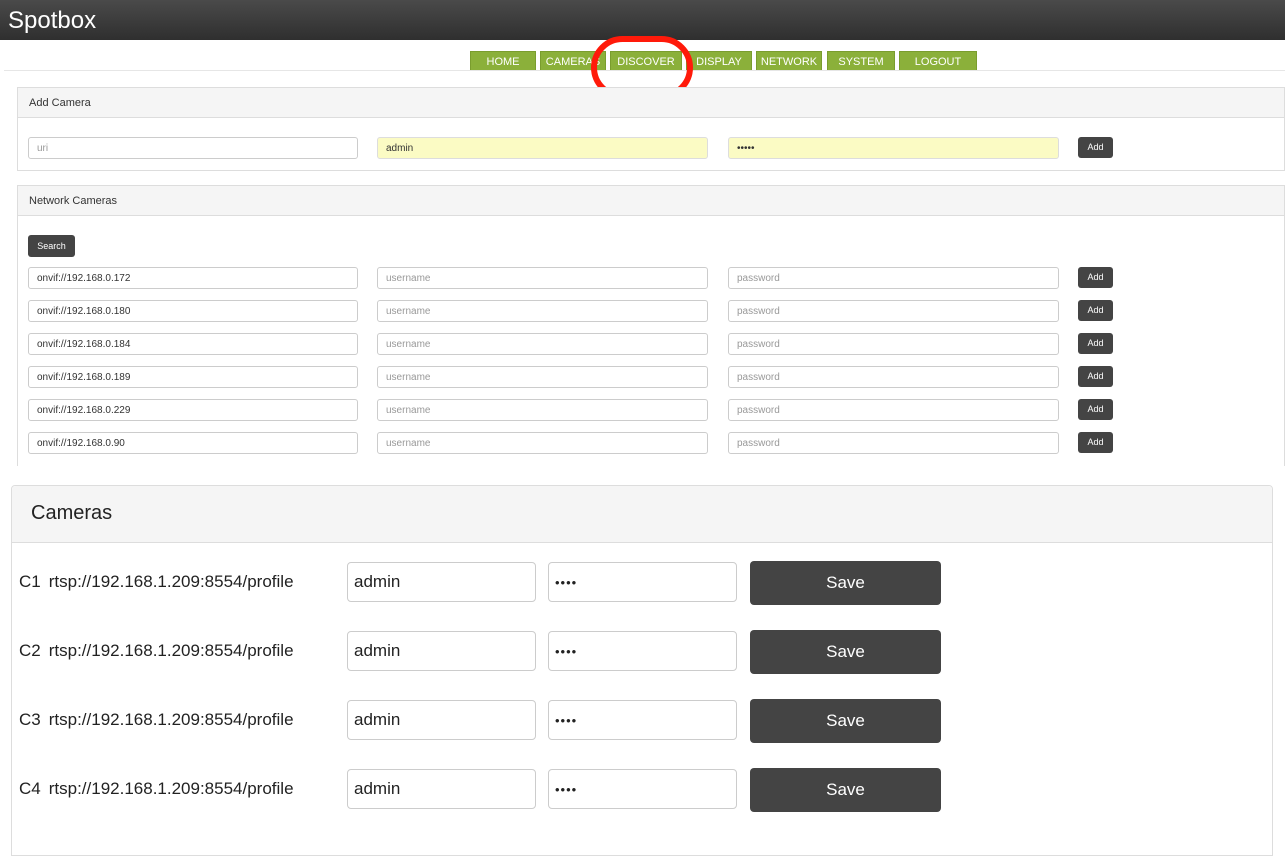 The image size is (1285, 856). Describe the element at coordinates (719, 61) in the screenshot. I see `tab-display: DISPLAY` at that location.